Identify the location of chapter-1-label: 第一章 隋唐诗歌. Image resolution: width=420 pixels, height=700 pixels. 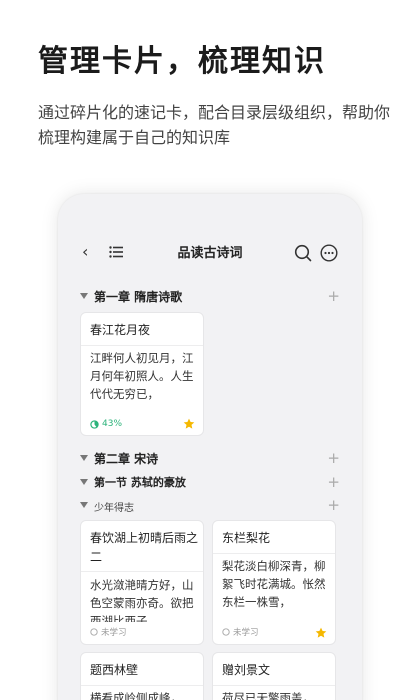
(138, 297).